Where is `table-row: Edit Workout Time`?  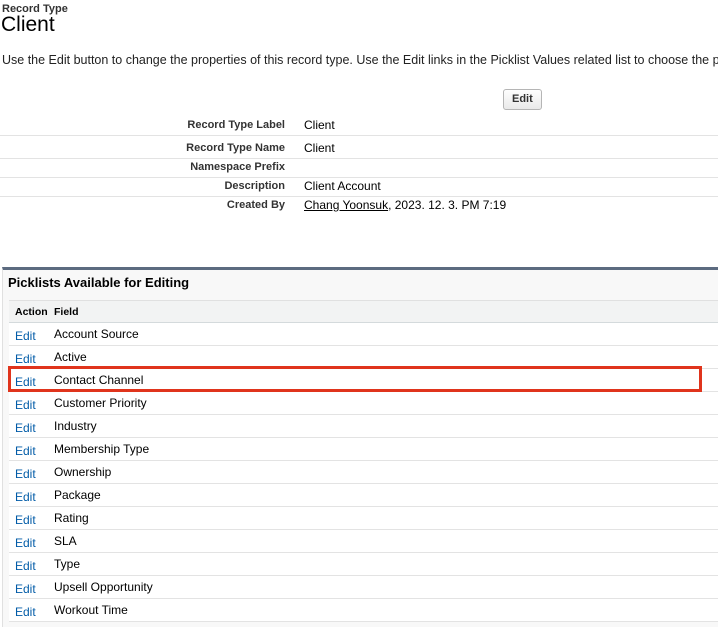
table-row: Edit Workout Time is located at coordinates (363, 610).